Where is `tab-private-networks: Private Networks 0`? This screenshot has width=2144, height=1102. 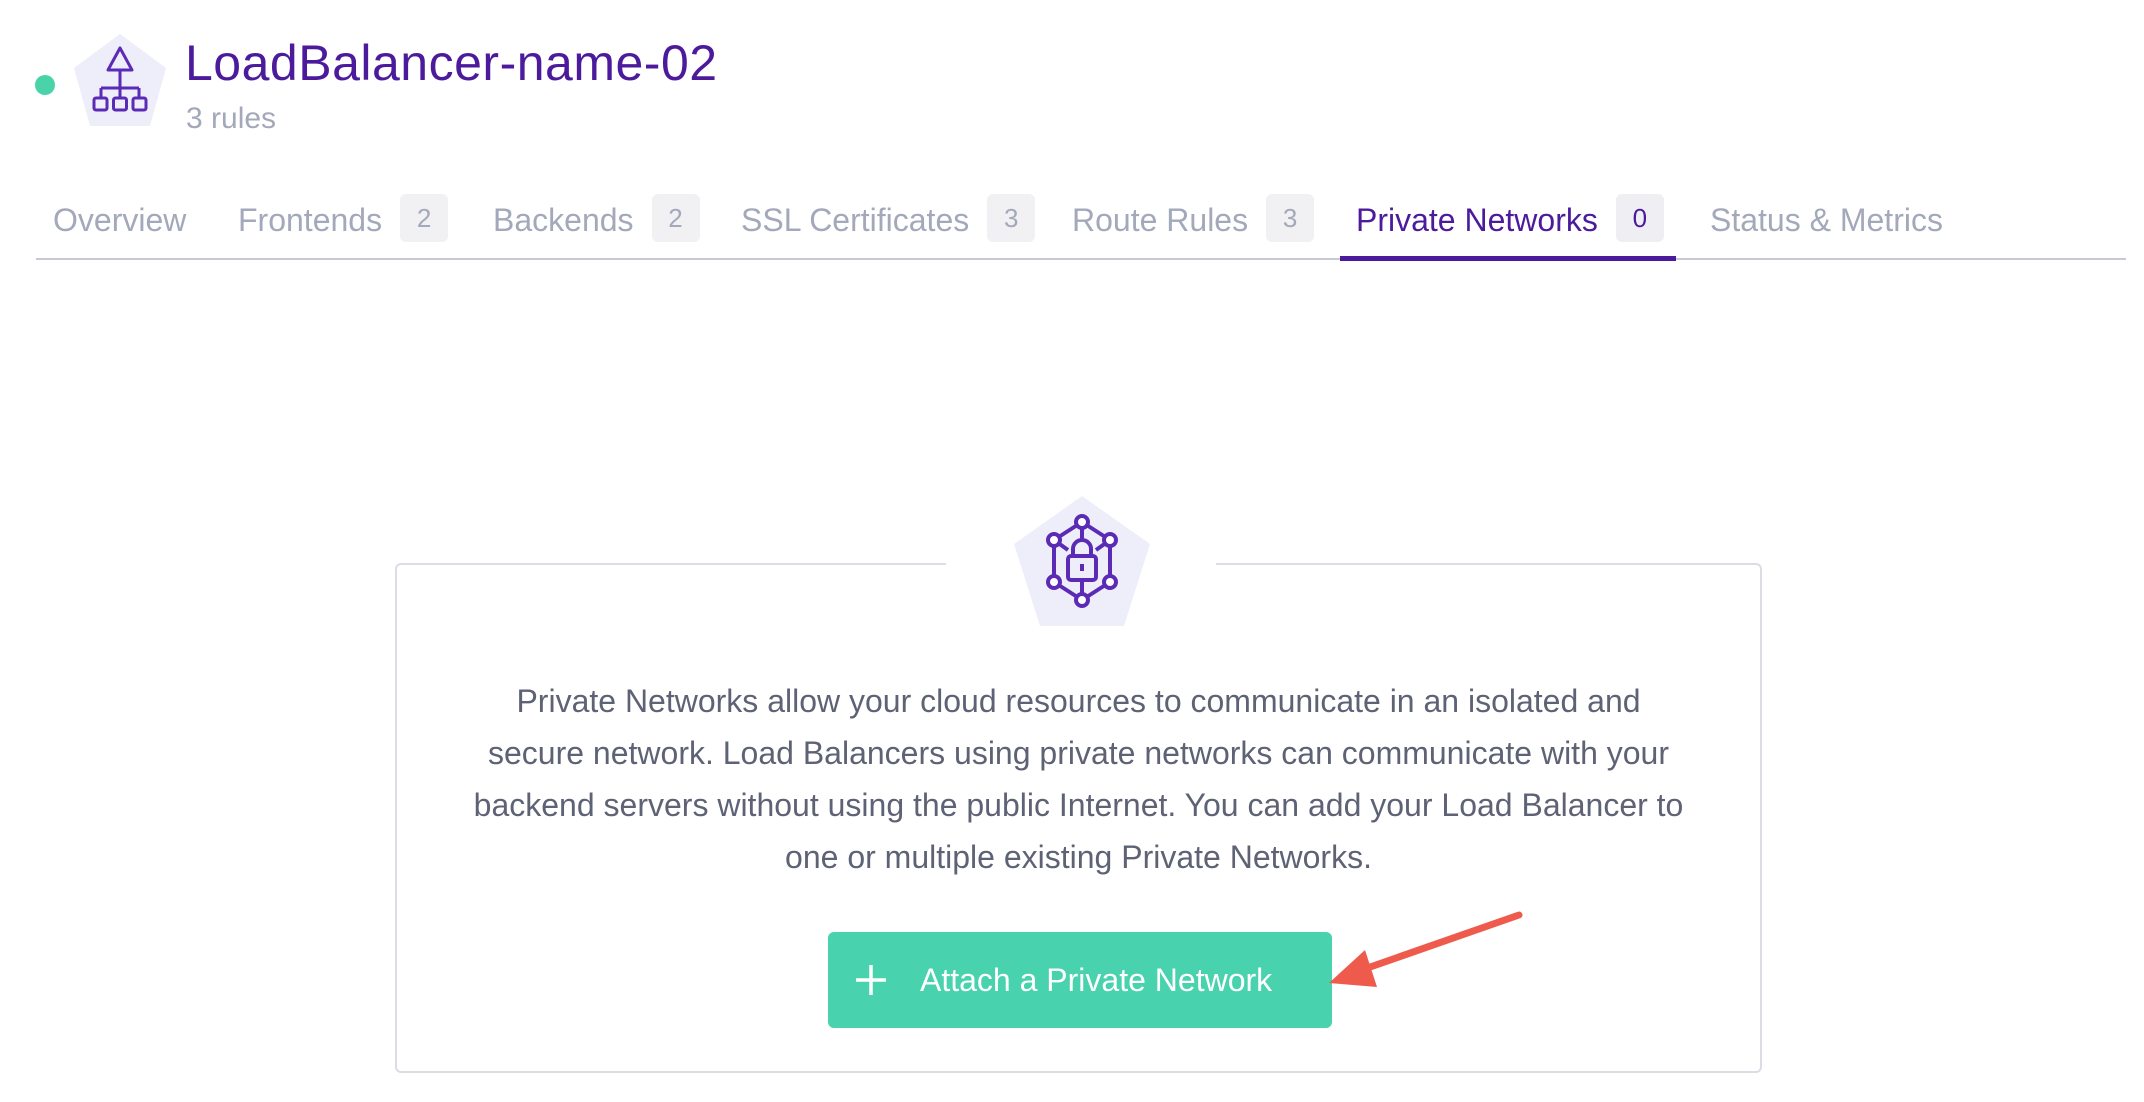
tab-private-networks: Private Networks 0 is located at coordinates (1508, 223).